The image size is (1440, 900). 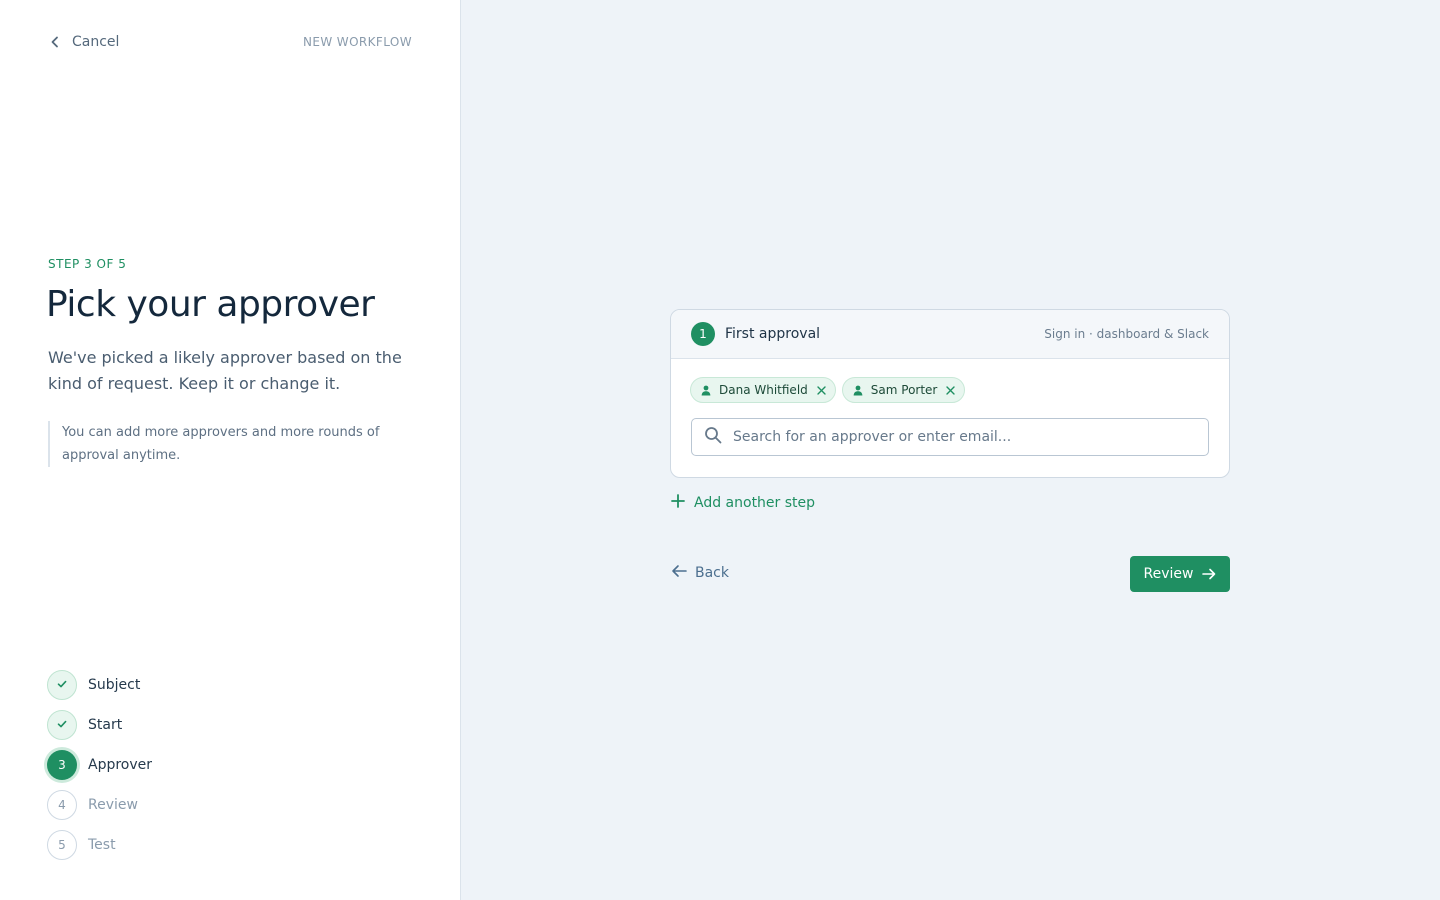 I want to click on page-title: Pick your approver, so click(x=210, y=304).